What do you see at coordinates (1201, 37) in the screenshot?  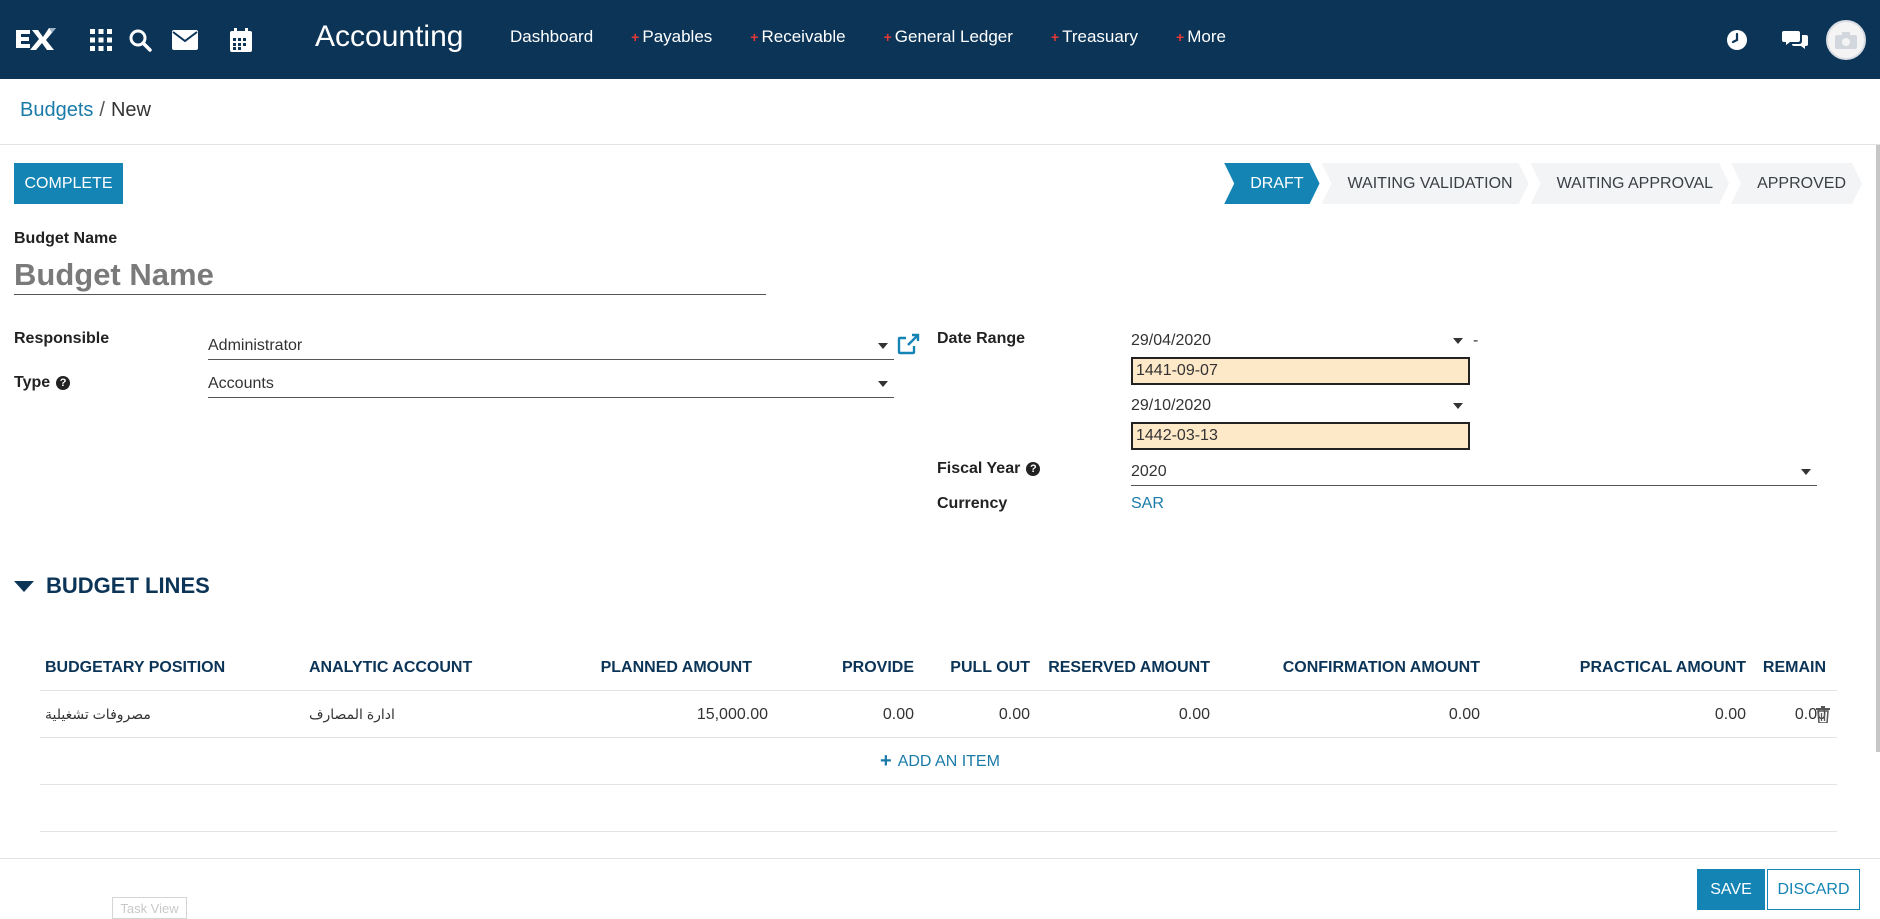 I see `menu-item-more: + More` at bounding box center [1201, 37].